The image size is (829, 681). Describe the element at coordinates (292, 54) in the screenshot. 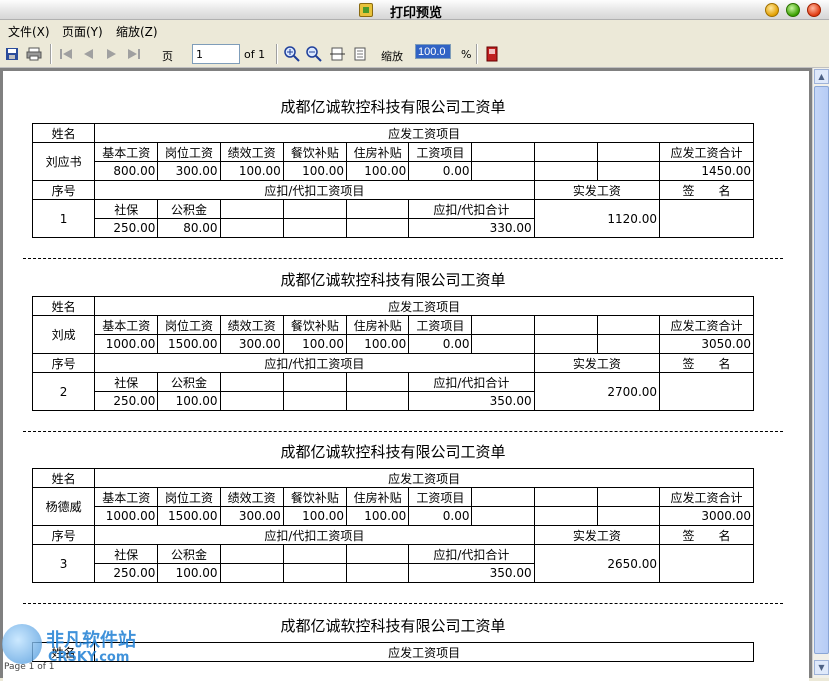

I see `zoom-in-icon` at that location.